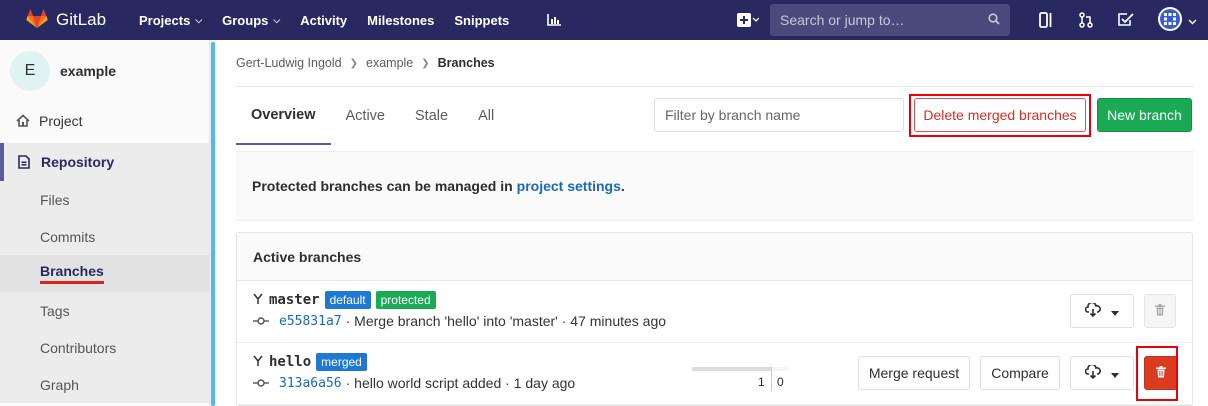  I want to click on merged-badge: merged, so click(341, 362).